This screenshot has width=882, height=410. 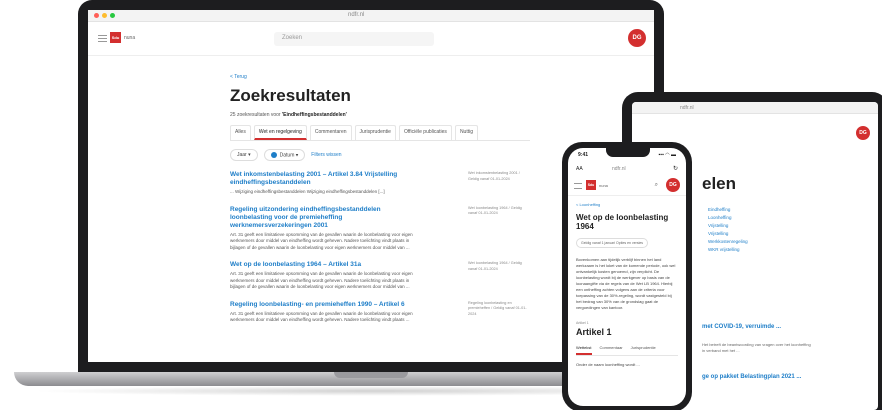 I want to click on year-filter: Jaar ▾, so click(x=244, y=155).